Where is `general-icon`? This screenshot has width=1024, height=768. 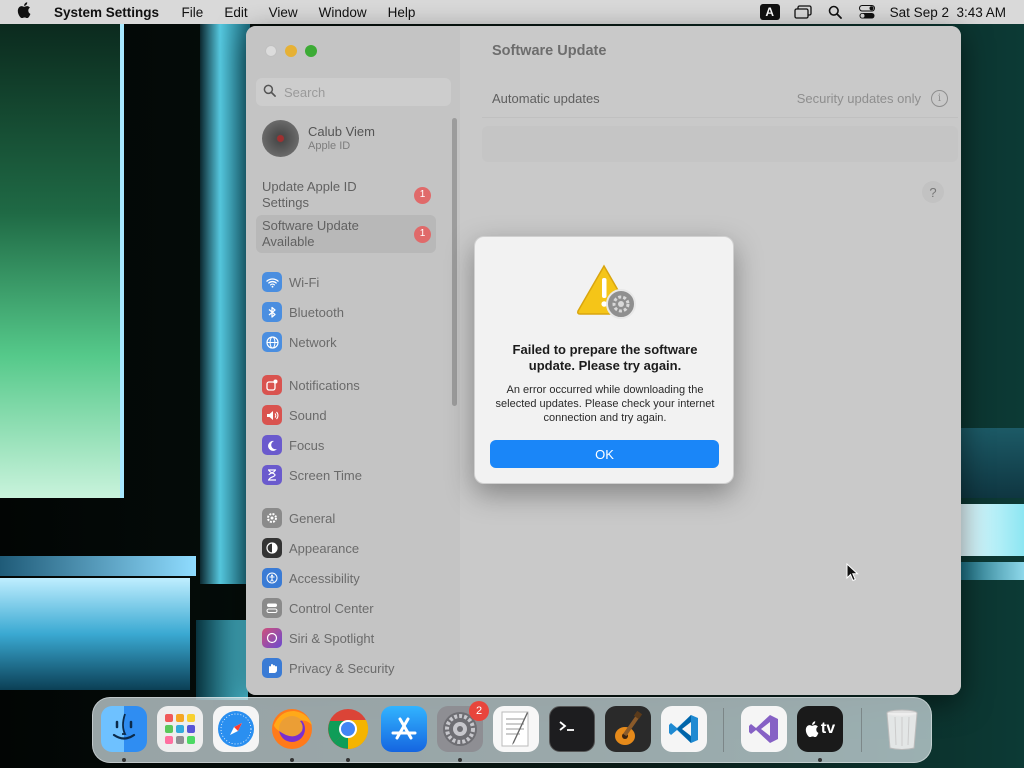 general-icon is located at coordinates (272, 518).